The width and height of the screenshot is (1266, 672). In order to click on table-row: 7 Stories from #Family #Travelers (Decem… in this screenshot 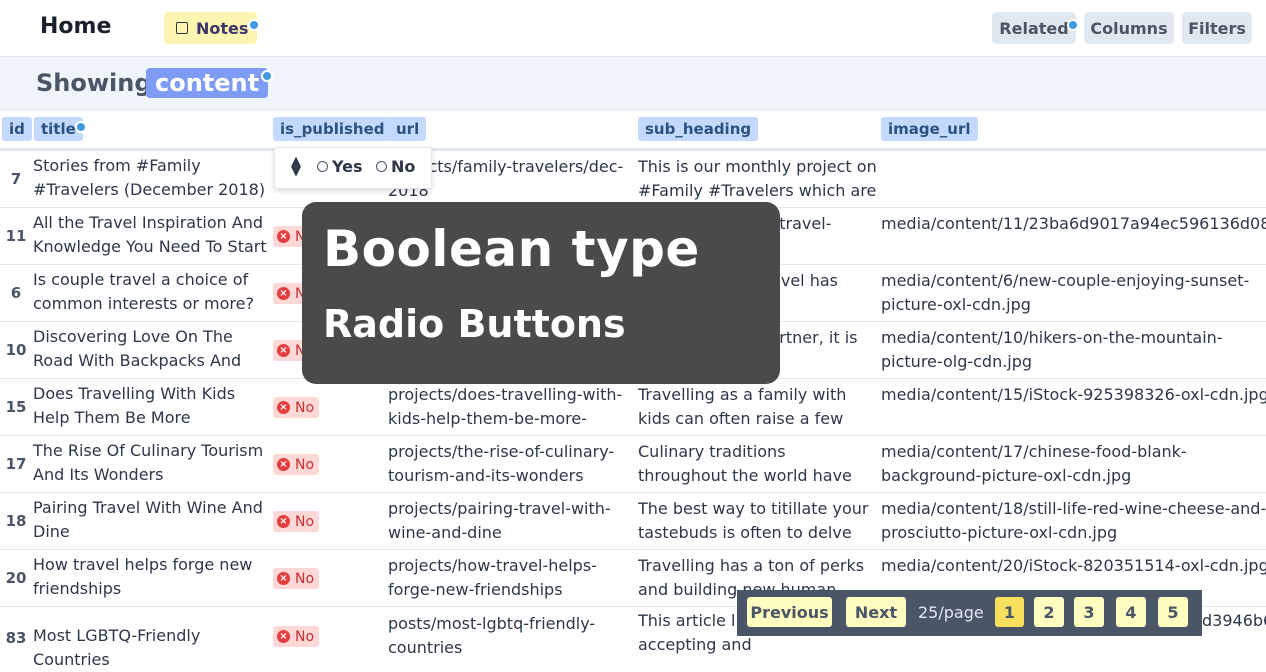, I will do `click(633, 179)`.